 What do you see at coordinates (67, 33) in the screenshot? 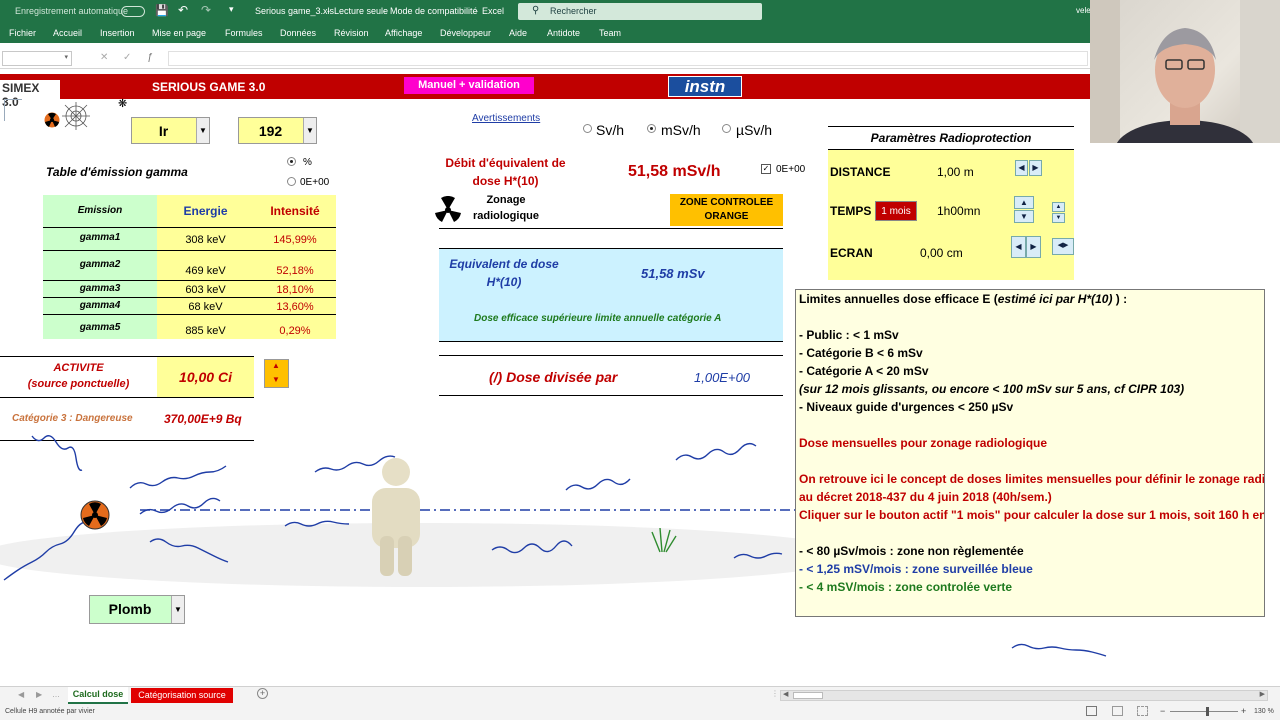
I see `ribbon-tab-accueil: Accueil` at bounding box center [67, 33].